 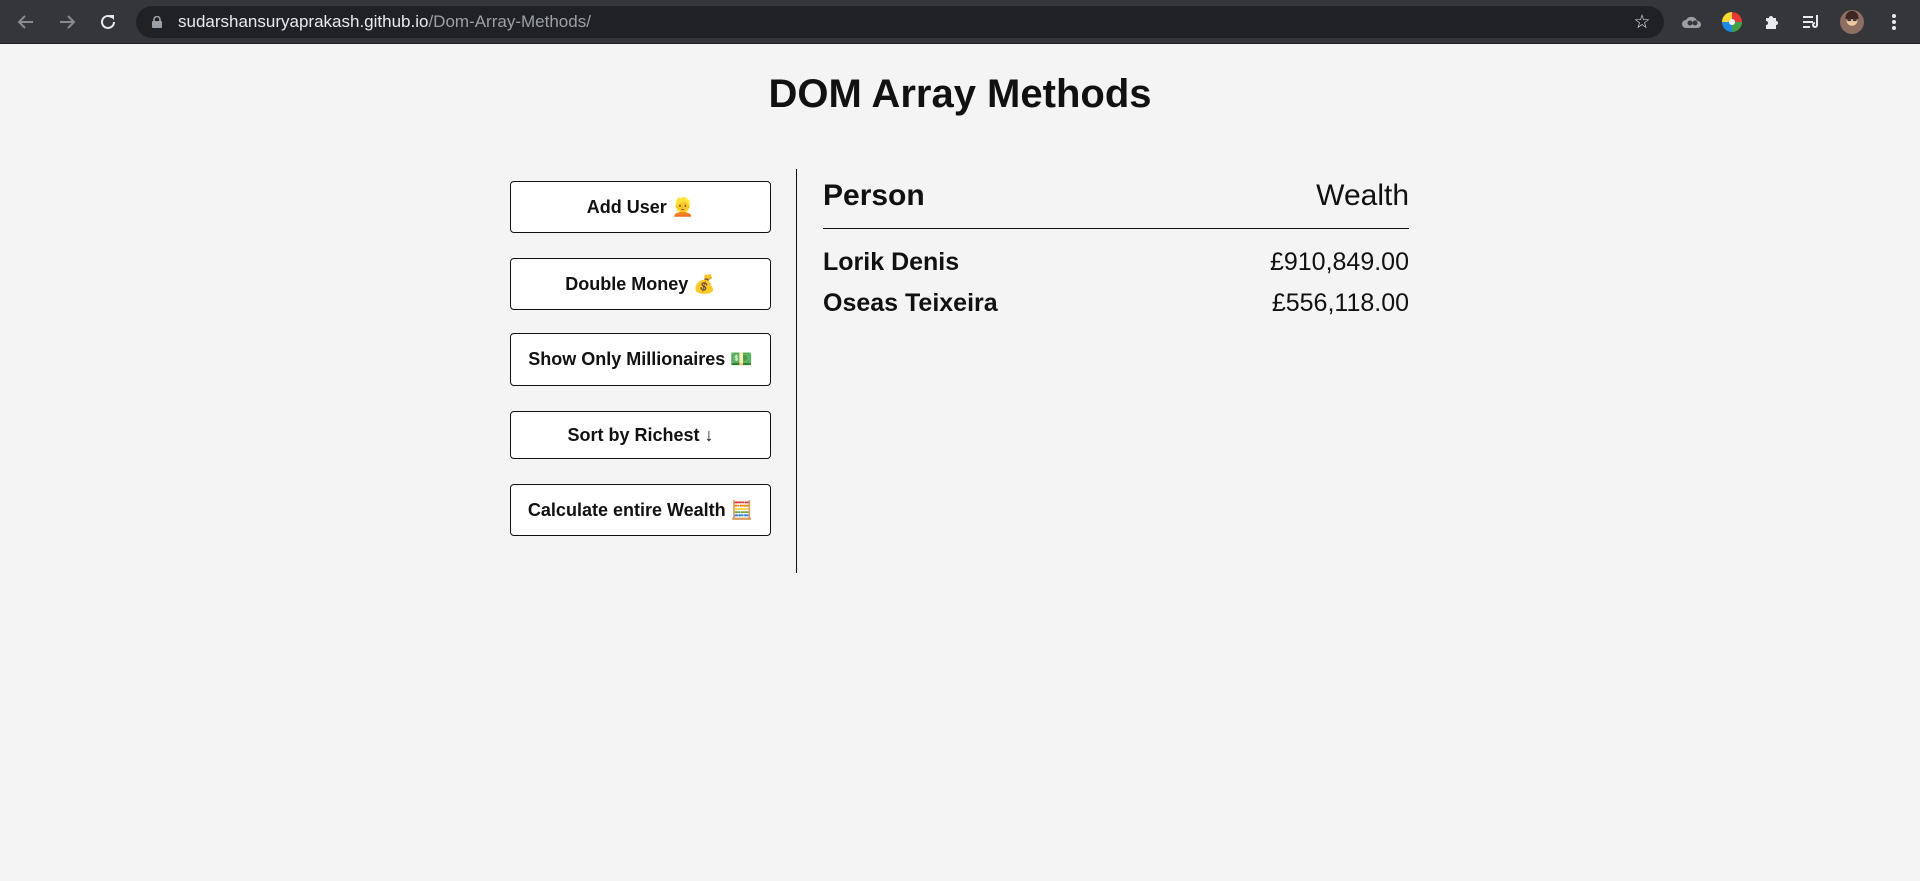 I want to click on reading-list-icon, so click(x=1812, y=22).